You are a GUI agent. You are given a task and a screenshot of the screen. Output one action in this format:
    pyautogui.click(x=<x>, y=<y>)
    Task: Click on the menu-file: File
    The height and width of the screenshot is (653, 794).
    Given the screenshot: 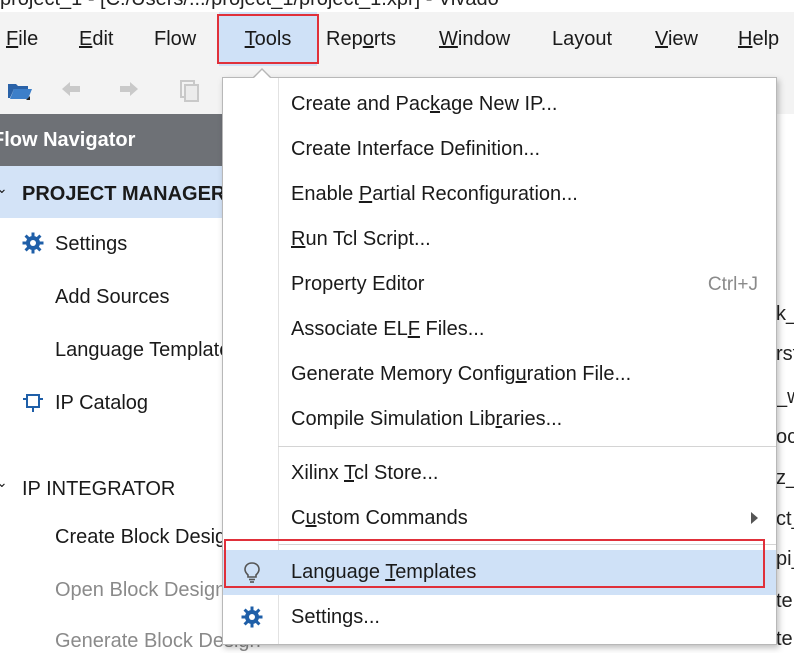 What is the action you would take?
    pyautogui.click(x=22, y=39)
    